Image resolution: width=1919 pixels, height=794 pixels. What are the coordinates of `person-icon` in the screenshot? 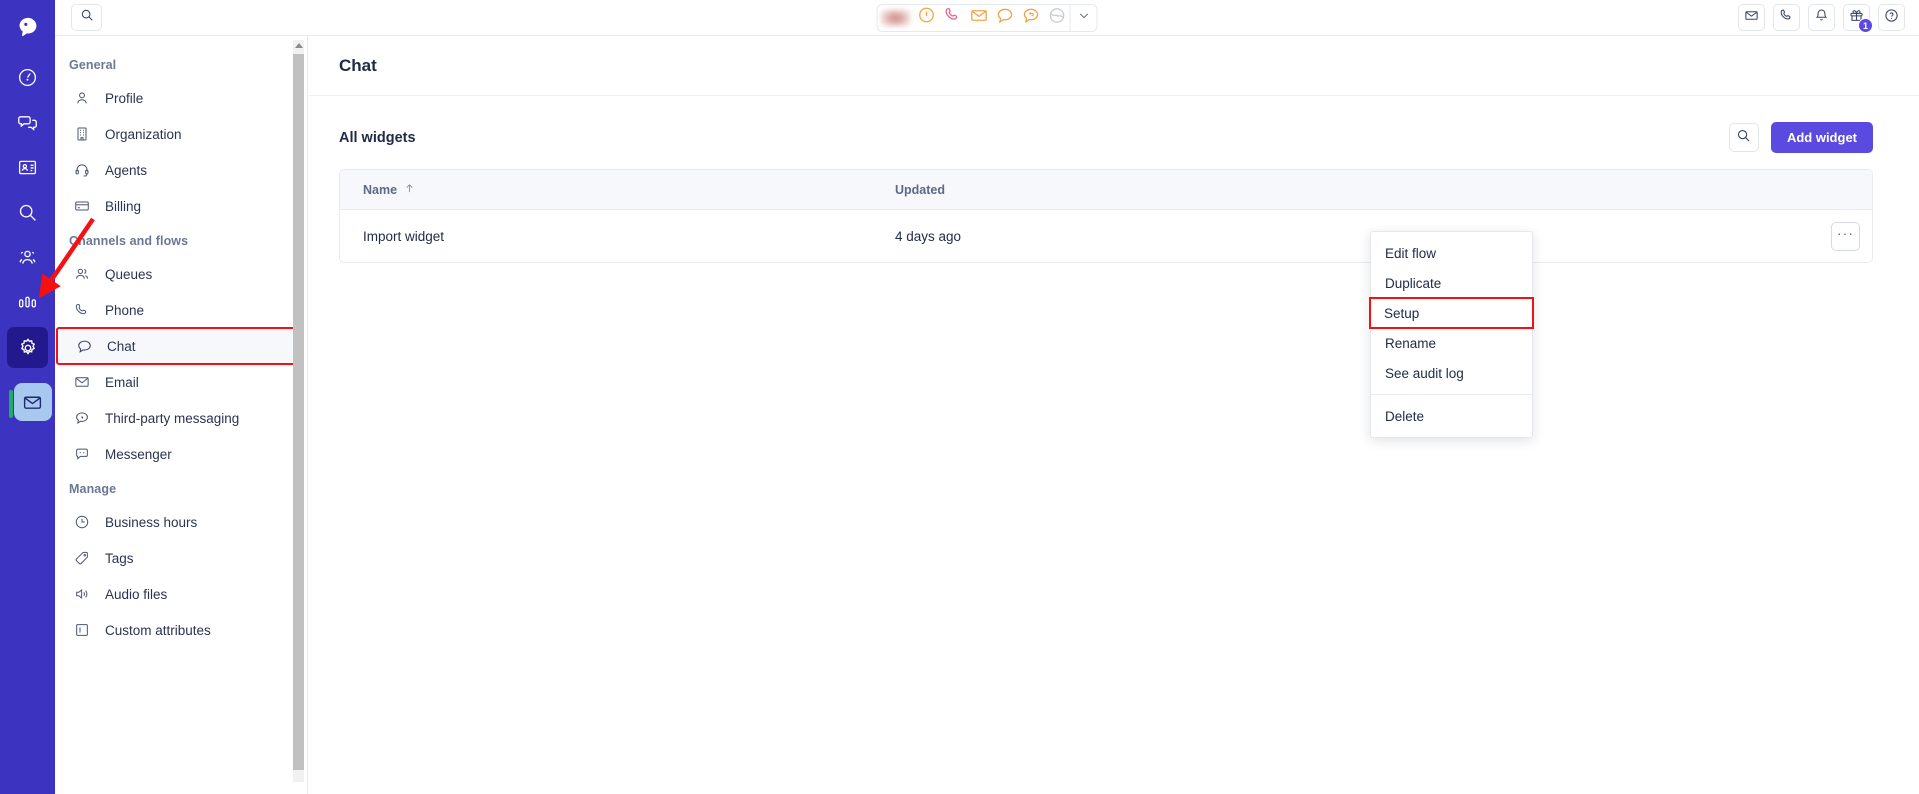 It's located at (82, 98).